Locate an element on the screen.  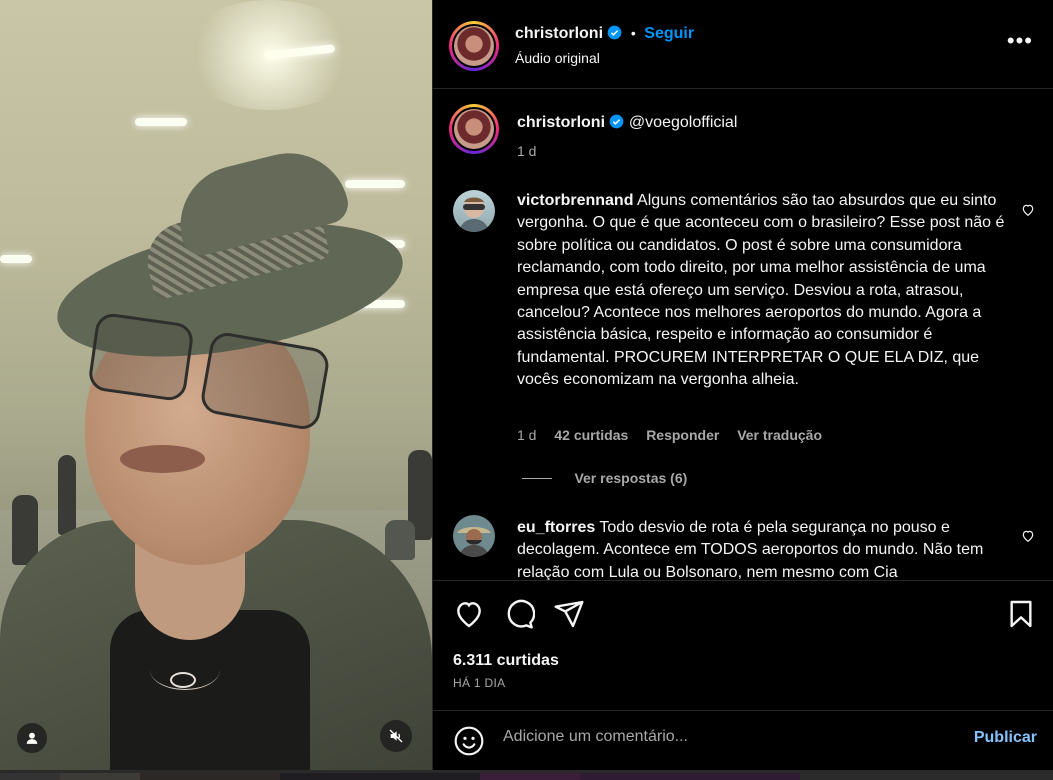
lips is located at coordinates (162, 459).